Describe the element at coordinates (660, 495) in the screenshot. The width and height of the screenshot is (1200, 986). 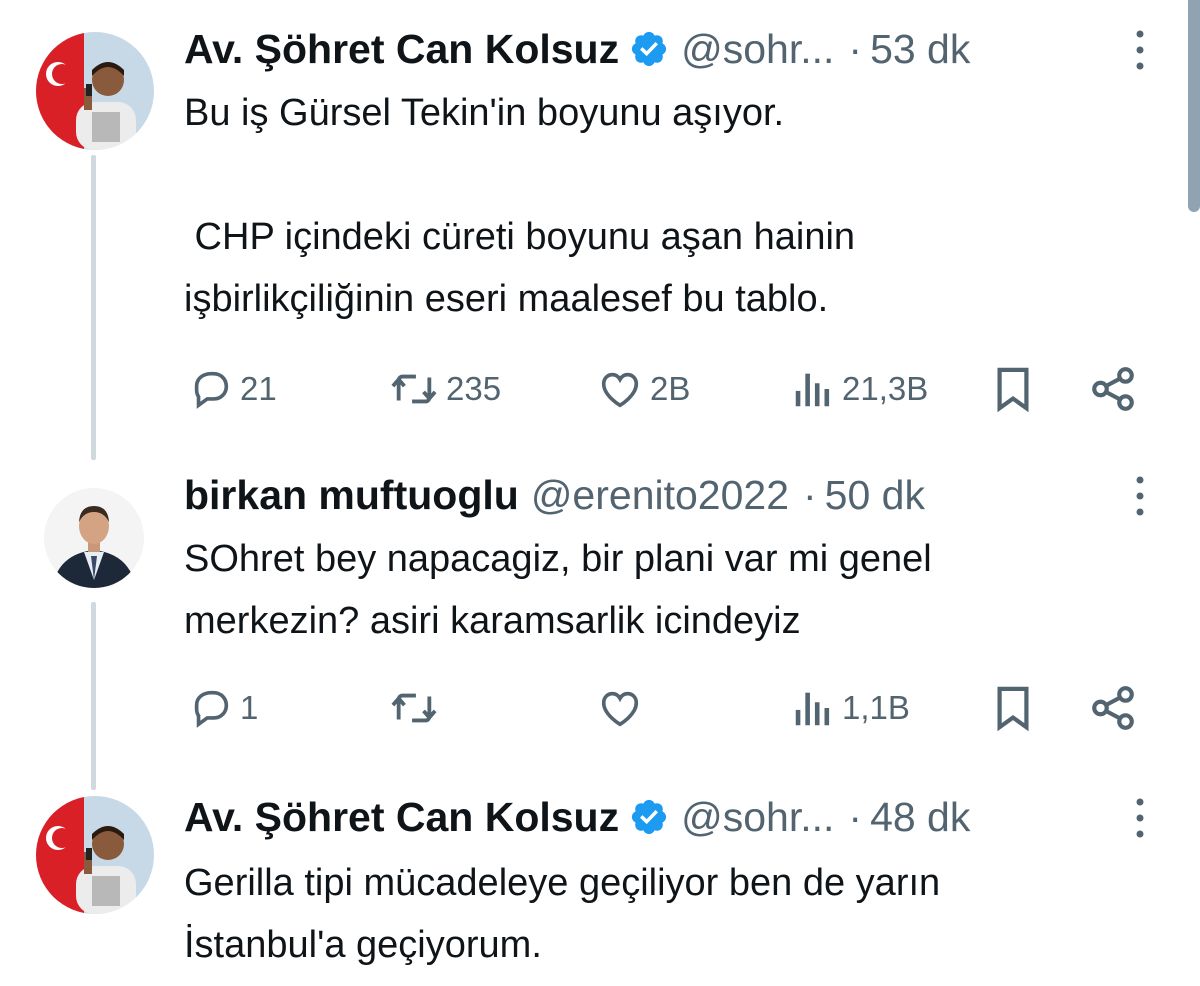
I see `author-handle: @erenito2022` at that location.